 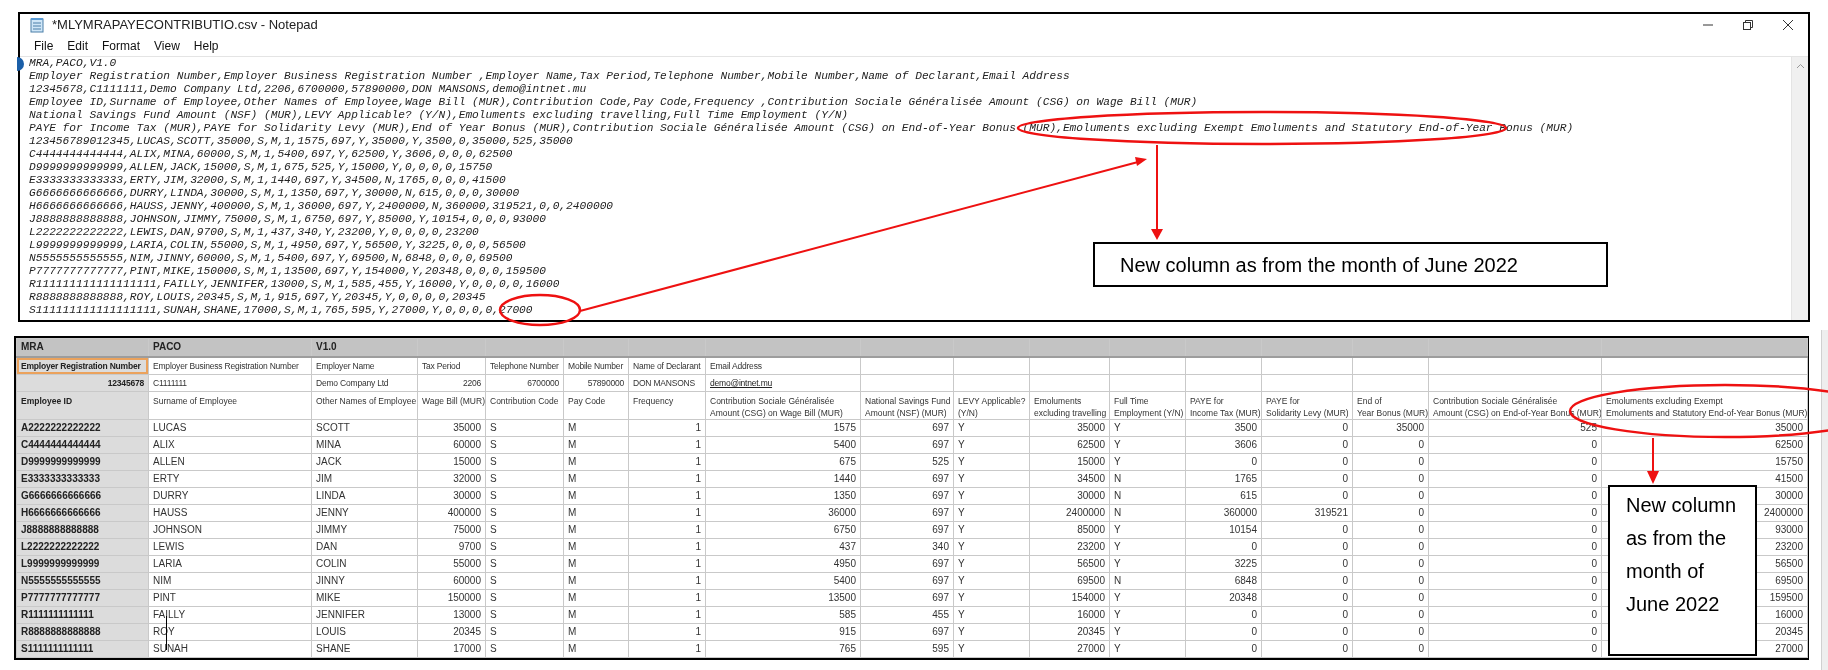 What do you see at coordinates (121, 46) in the screenshot?
I see `menu-item: Format` at bounding box center [121, 46].